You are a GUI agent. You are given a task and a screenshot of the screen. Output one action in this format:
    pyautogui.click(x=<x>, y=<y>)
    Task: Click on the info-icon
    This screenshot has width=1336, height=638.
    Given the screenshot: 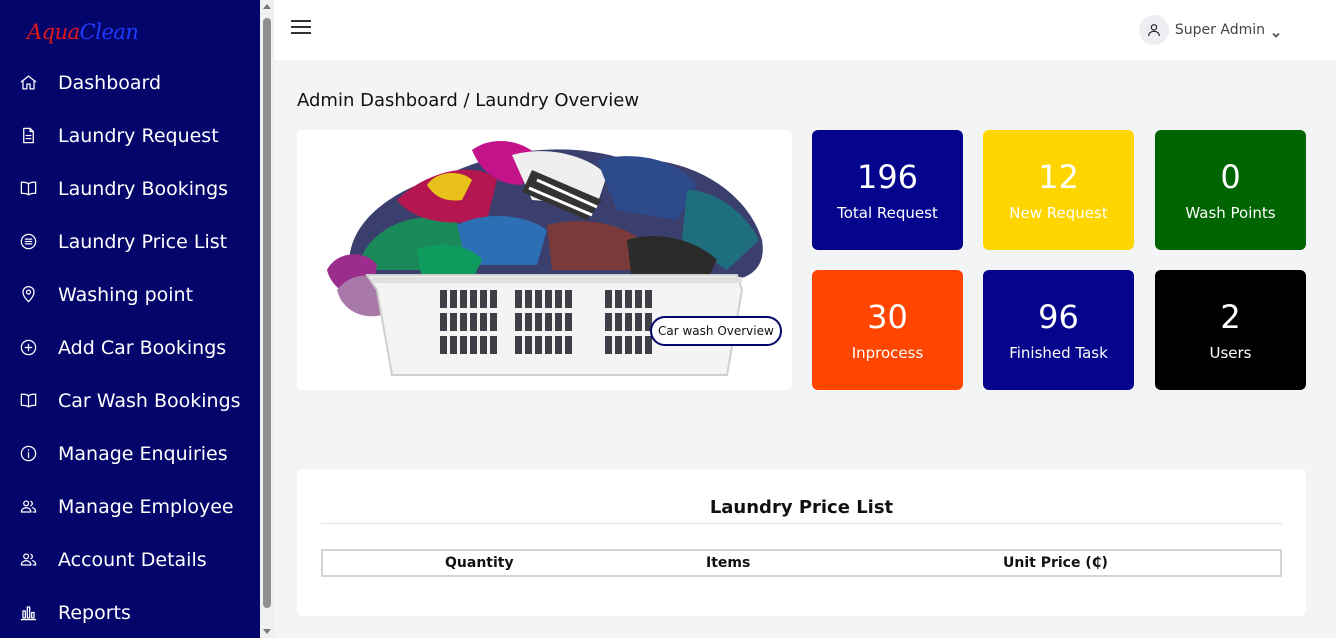 What is the action you would take?
    pyautogui.click(x=28, y=454)
    